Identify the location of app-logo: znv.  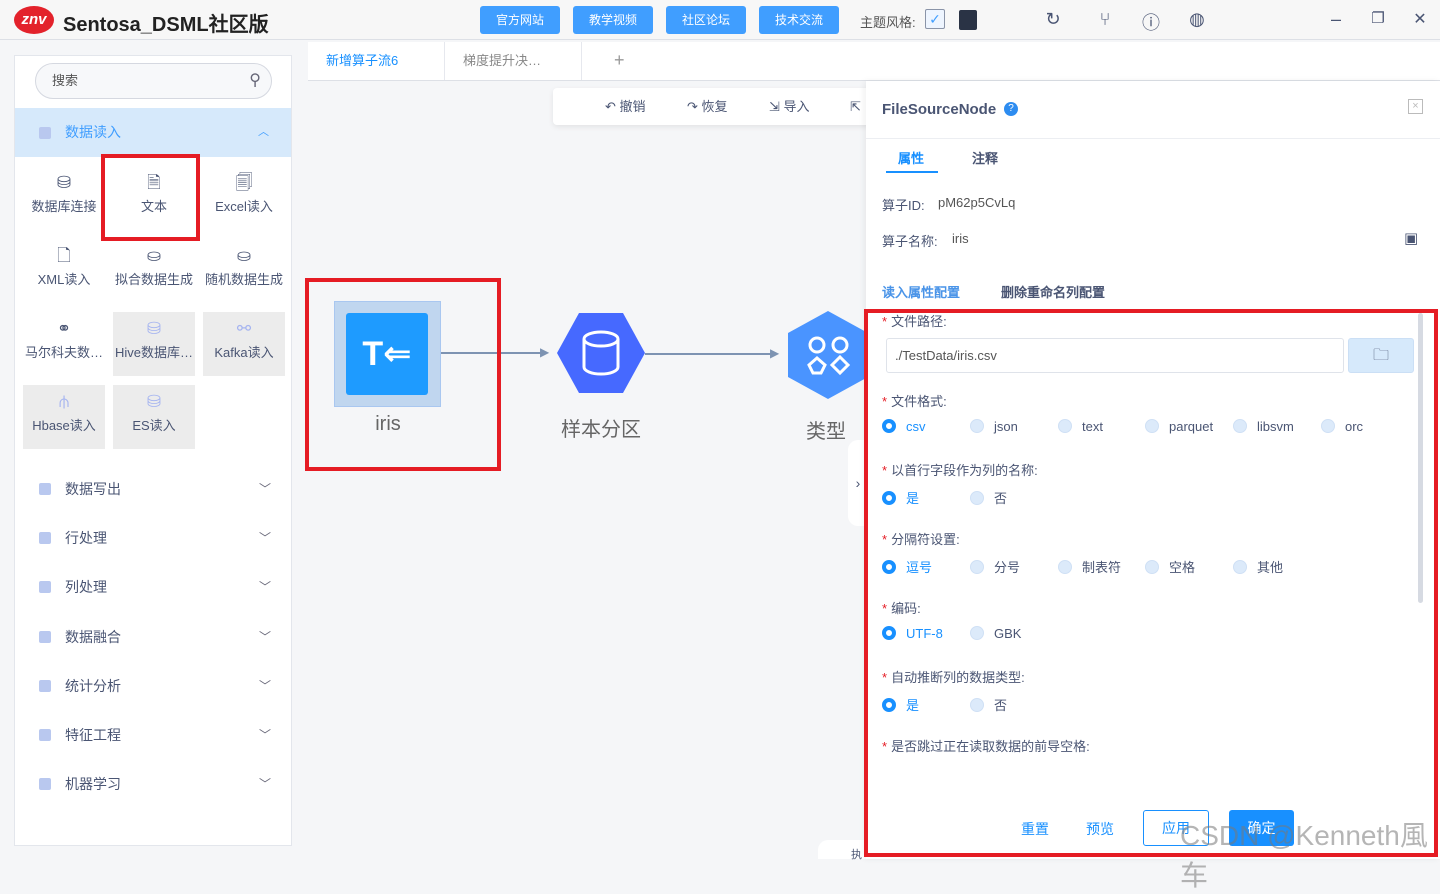
(34, 20).